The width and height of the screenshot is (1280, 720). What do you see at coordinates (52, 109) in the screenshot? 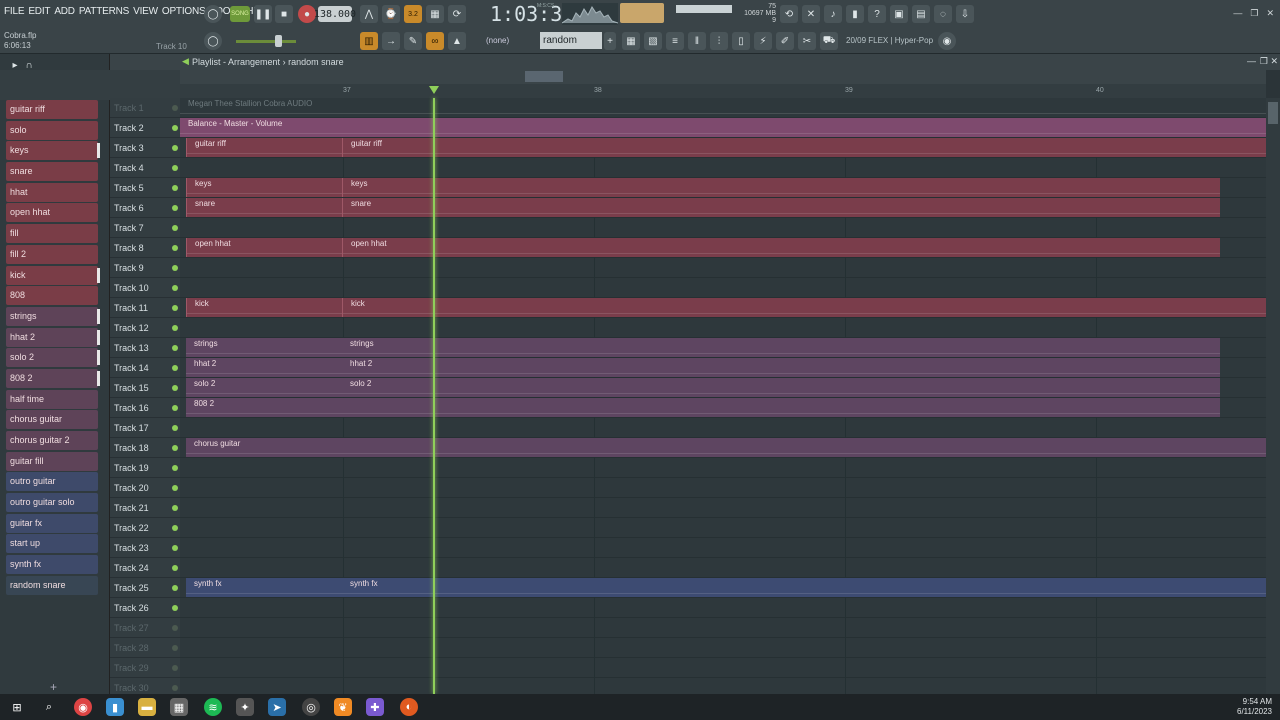
I see `channel-button: guitar riff` at bounding box center [52, 109].